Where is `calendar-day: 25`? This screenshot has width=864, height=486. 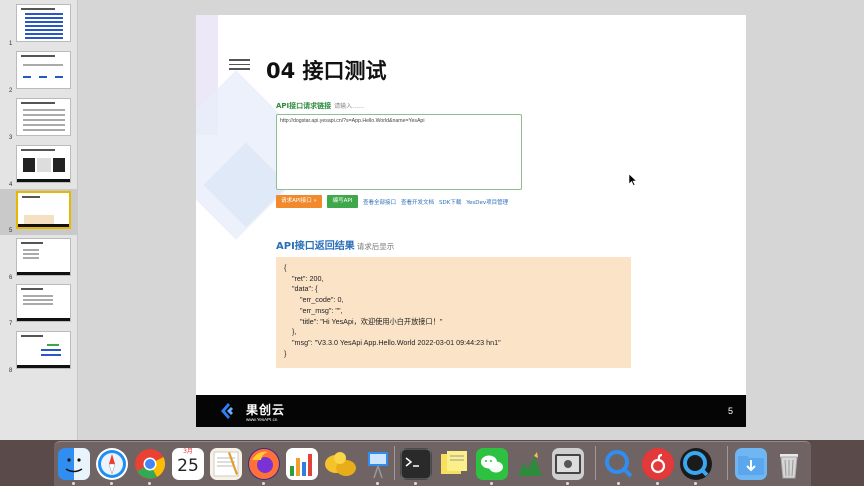
calendar-day: 25 is located at coordinates (188, 466).